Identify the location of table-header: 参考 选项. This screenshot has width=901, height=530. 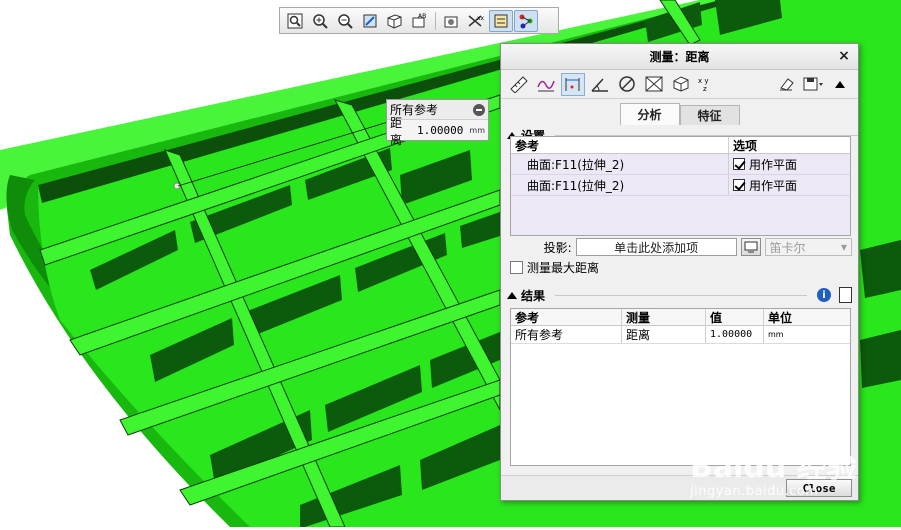
(680, 145).